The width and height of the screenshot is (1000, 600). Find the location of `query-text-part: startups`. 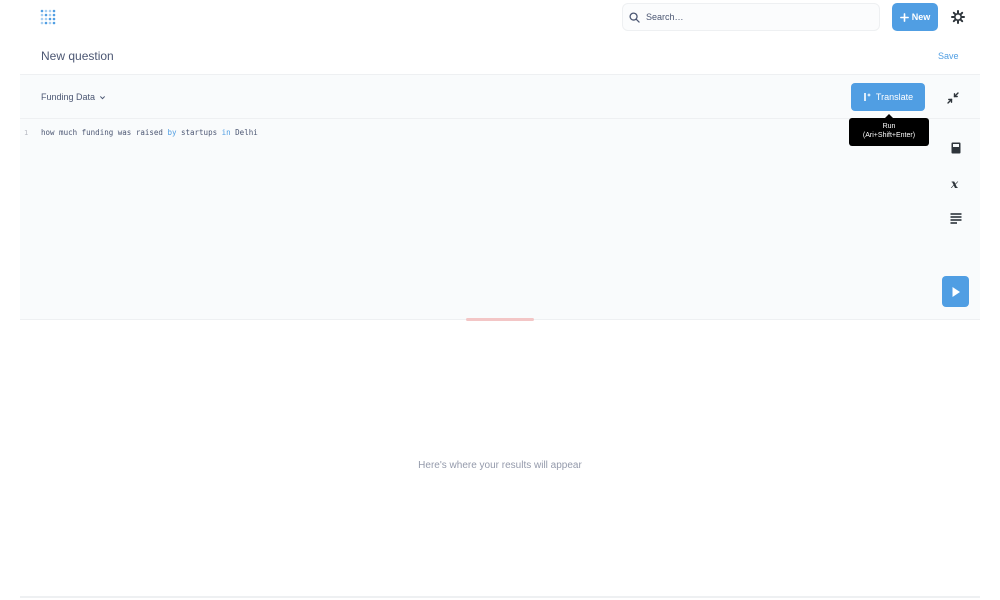

query-text-part: startups is located at coordinates (199, 132).